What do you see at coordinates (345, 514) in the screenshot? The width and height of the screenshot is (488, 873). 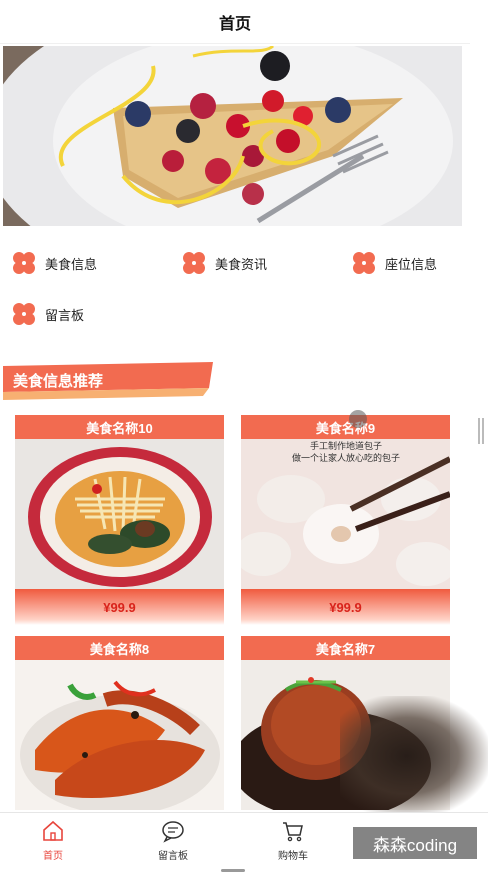 I see `food-image: 手工制作地道包子 做一个让家人放心吃的包子` at bounding box center [345, 514].